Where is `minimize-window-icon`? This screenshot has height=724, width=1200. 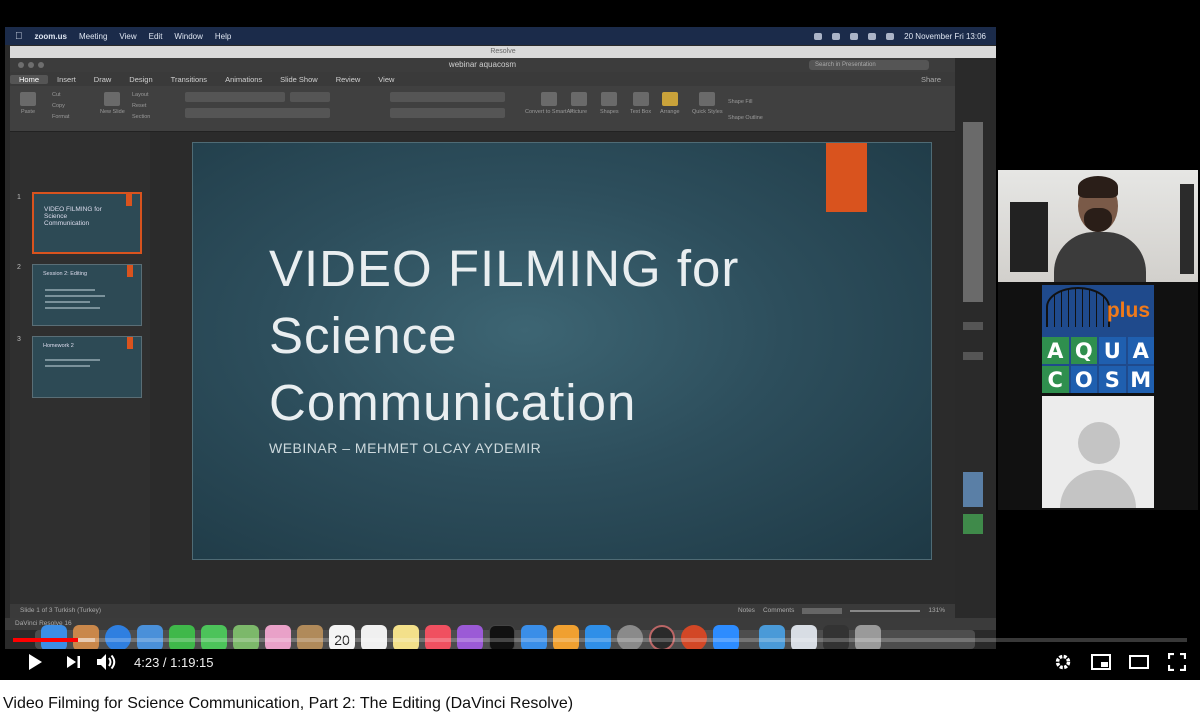 minimize-window-icon is located at coordinates (31, 65).